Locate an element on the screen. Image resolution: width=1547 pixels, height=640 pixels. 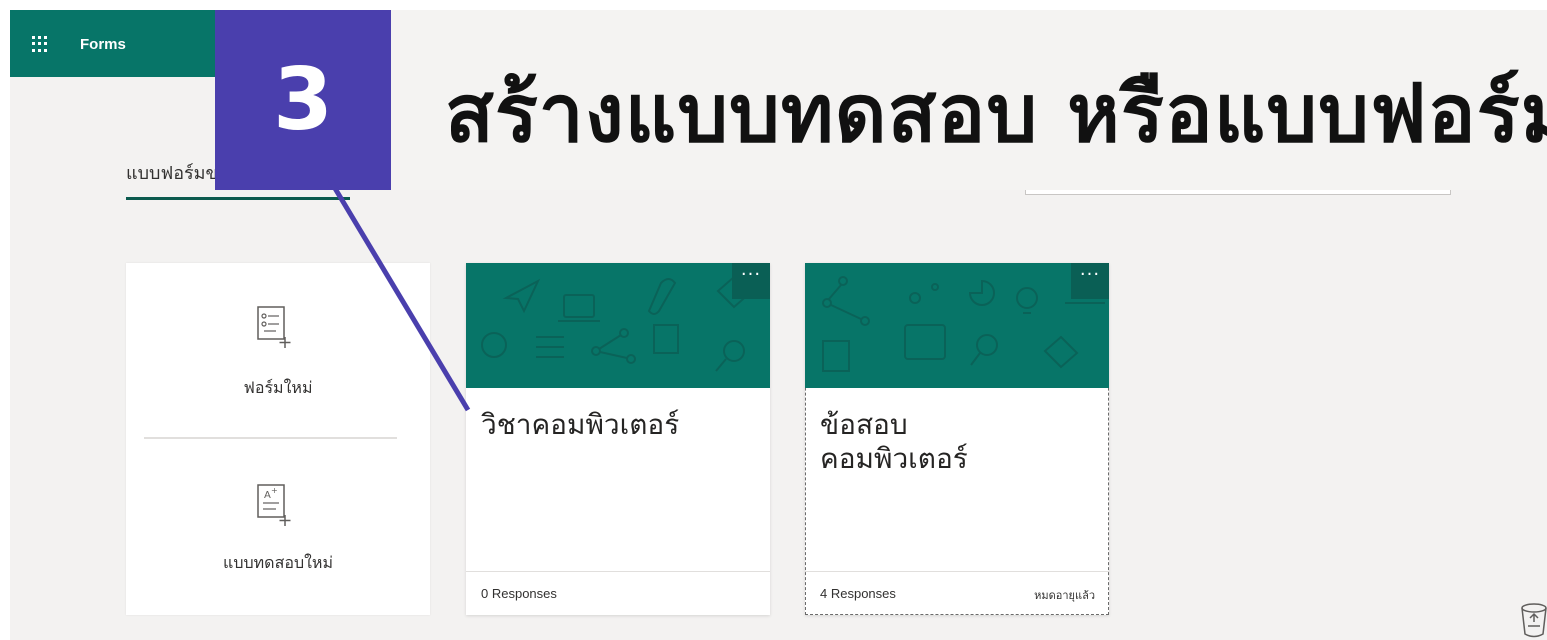
status-badge: หมดอายุแล้ว is located at coordinates (1064, 595).